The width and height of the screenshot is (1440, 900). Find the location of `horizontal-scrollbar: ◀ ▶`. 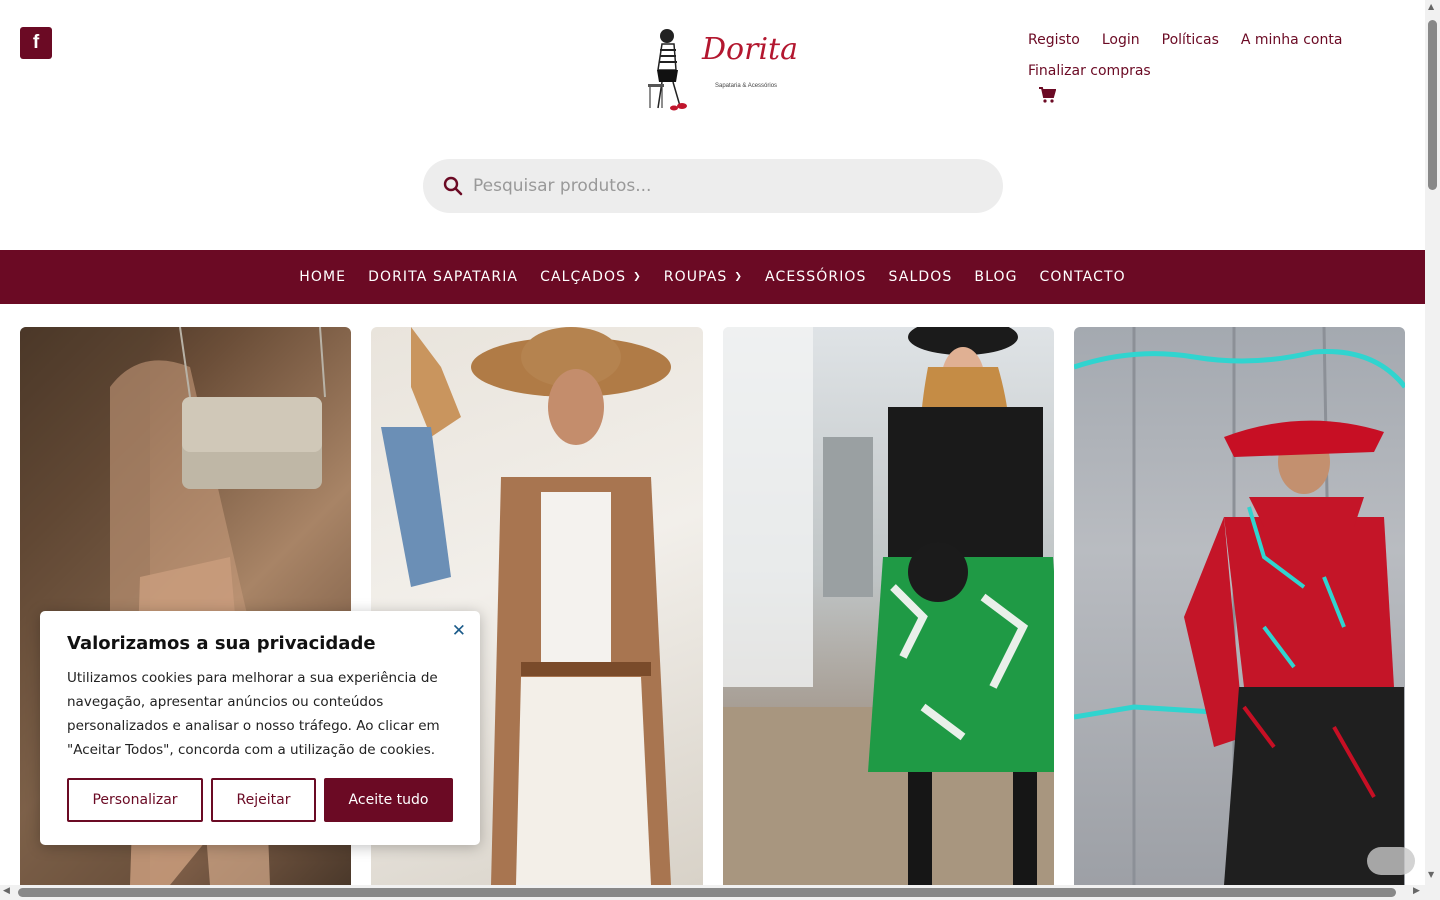

horizontal-scrollbar: ◀ ▶ is located at coordinates (712, 892).